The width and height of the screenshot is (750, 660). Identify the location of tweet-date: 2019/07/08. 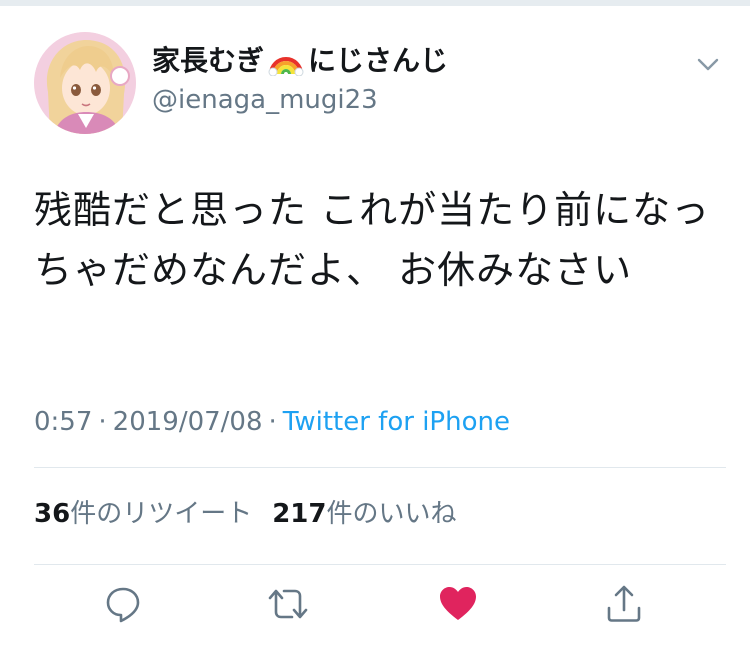
(187, 422).